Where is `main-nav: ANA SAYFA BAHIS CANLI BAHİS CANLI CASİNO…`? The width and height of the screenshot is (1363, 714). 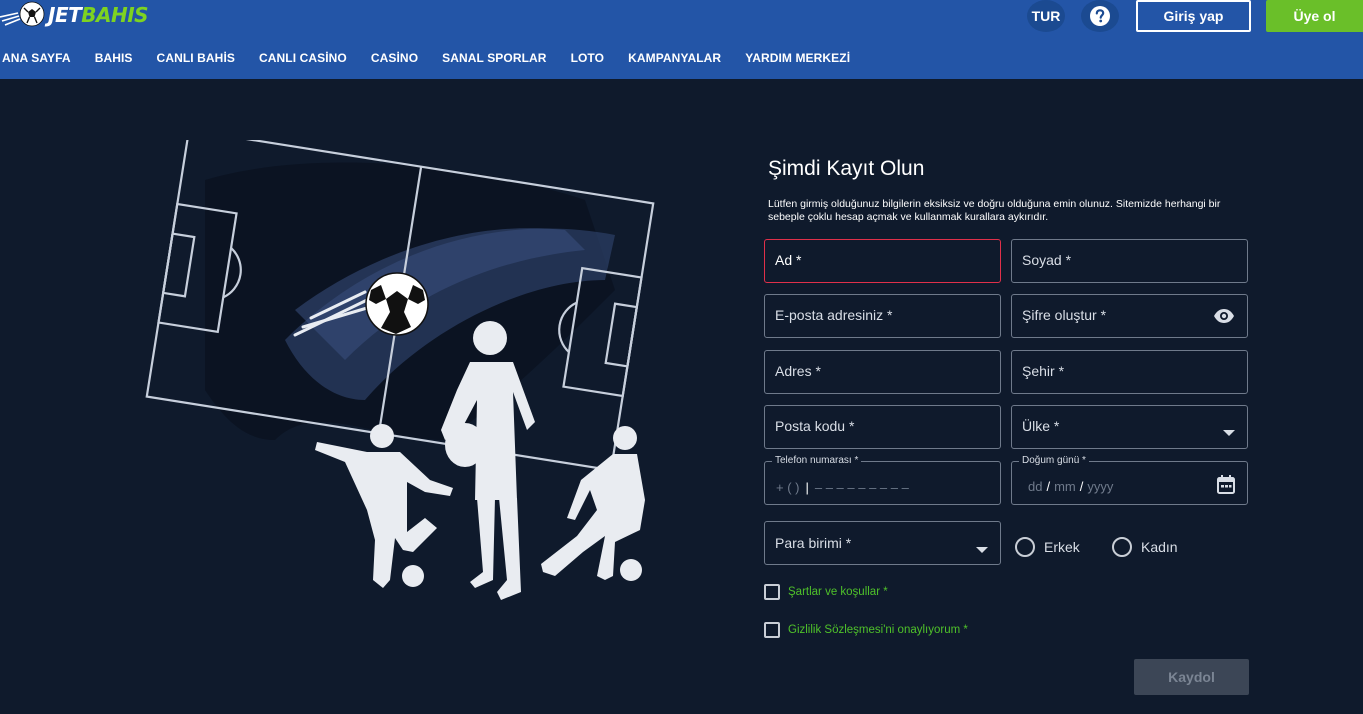 main-nav: ANA SAYFA BAHIS CANLI BAHİS CANLI CASİNO… is located at coordinates (438, 58).